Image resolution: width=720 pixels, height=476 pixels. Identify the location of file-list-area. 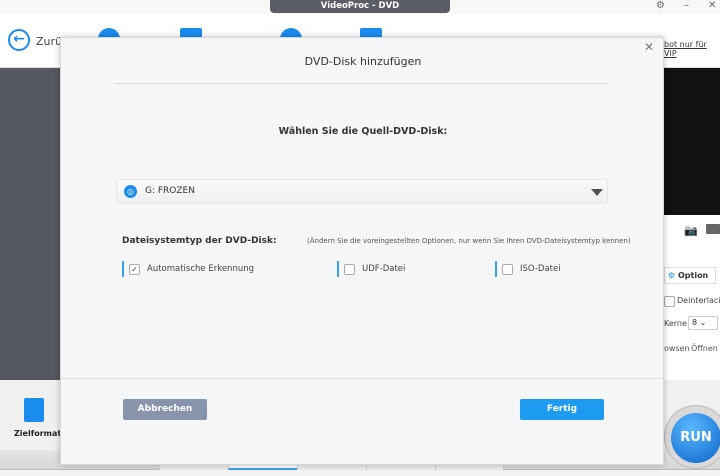
(30, 224).